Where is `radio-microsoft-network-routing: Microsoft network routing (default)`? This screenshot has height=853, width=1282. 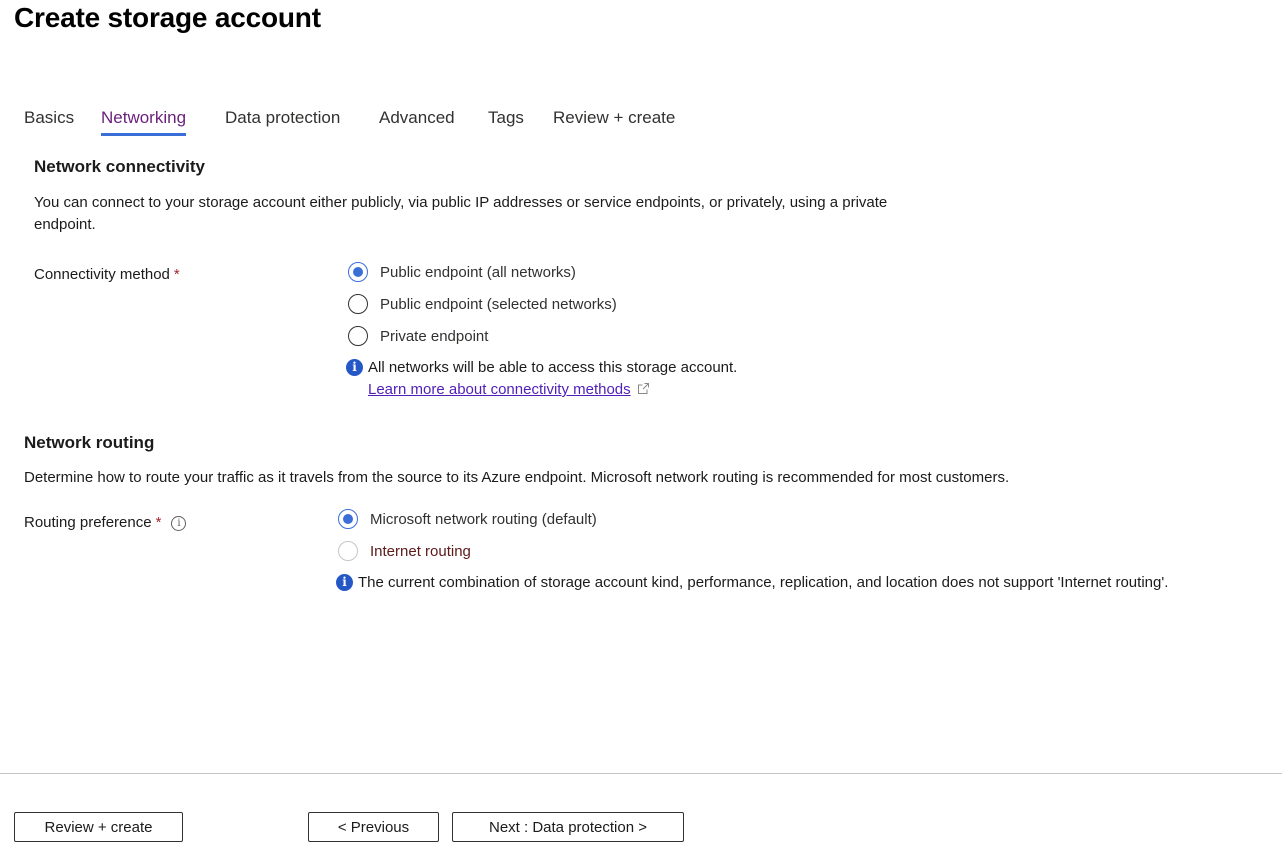 radio-microsoft-network-routing: Microsoft network routing (default) is located at coordinates (467, 519).